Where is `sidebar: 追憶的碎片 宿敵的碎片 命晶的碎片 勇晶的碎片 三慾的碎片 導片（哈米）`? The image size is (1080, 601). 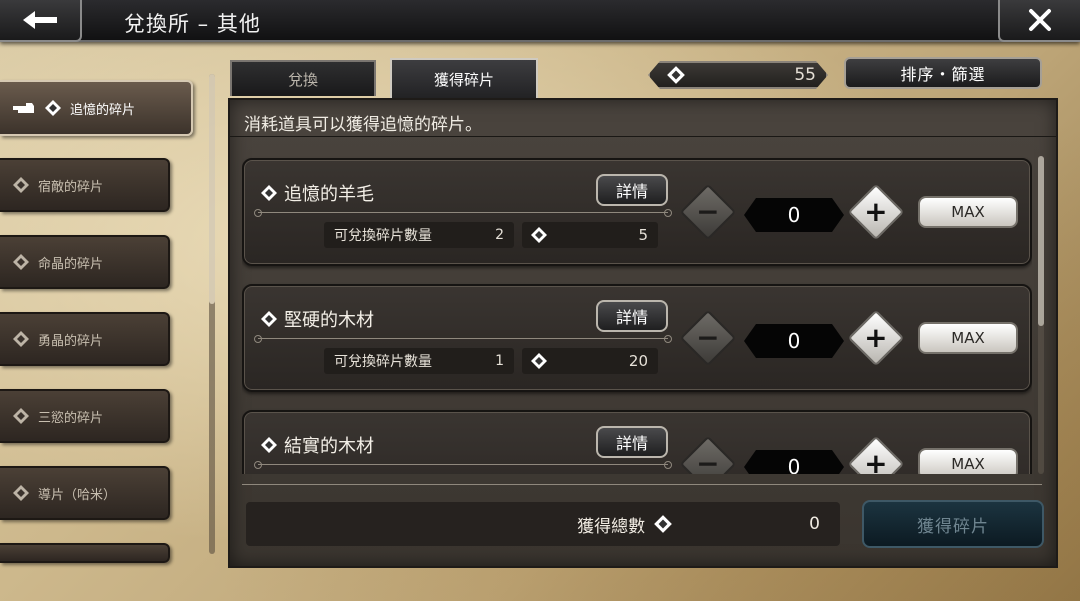
sidebar: 追憶的碎片 宿敵的碎片 命晶的碎片 勇晶的碎片 三慾的碎片 導片（哈米） is located at coordinates (100, 320).